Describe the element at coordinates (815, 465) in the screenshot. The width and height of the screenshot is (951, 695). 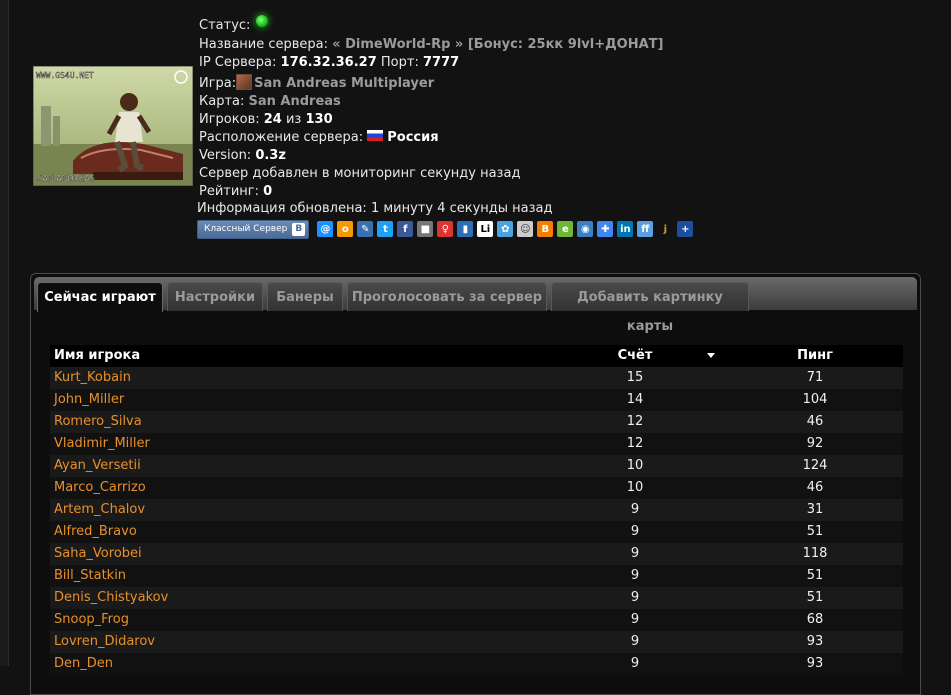
I see `player-ping: 124` at that location.